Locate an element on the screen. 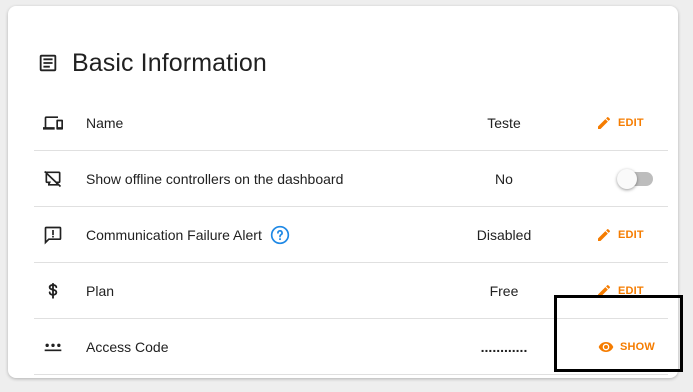  help-circle-icon is located at coordinates (280, 235).